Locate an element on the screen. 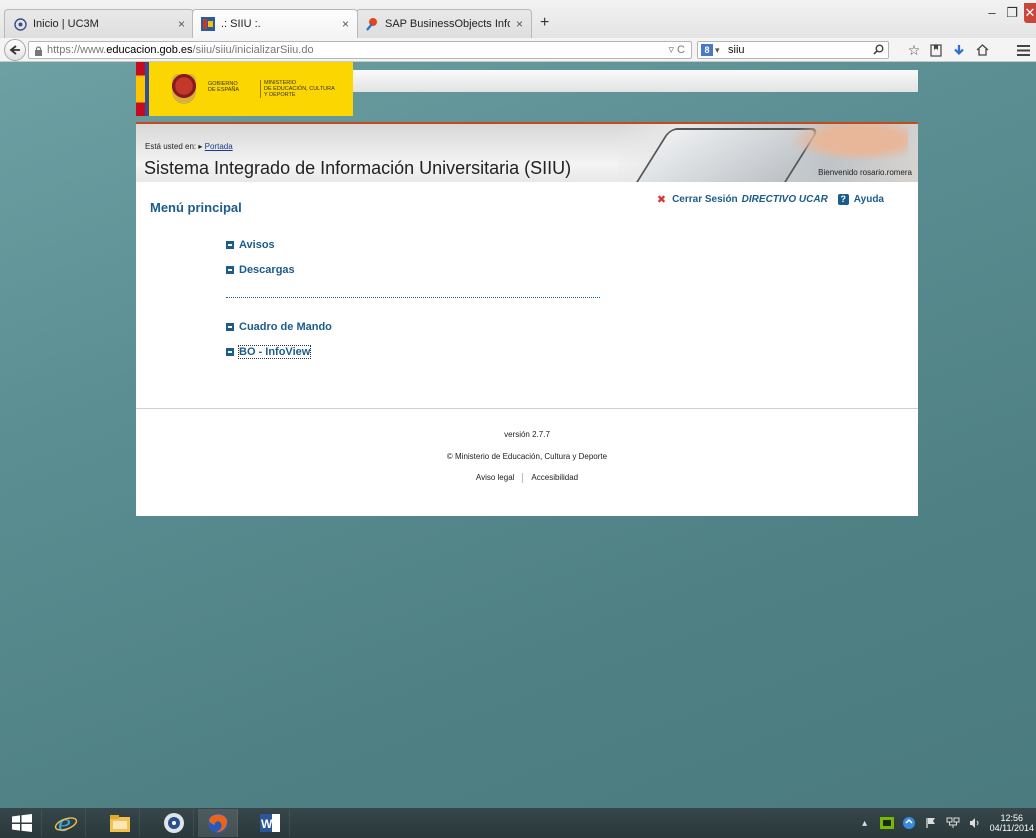 The height and width of the screenshot is (838, 1036). menu-item-avisos: Avisos is located at coordinates (250, 245).